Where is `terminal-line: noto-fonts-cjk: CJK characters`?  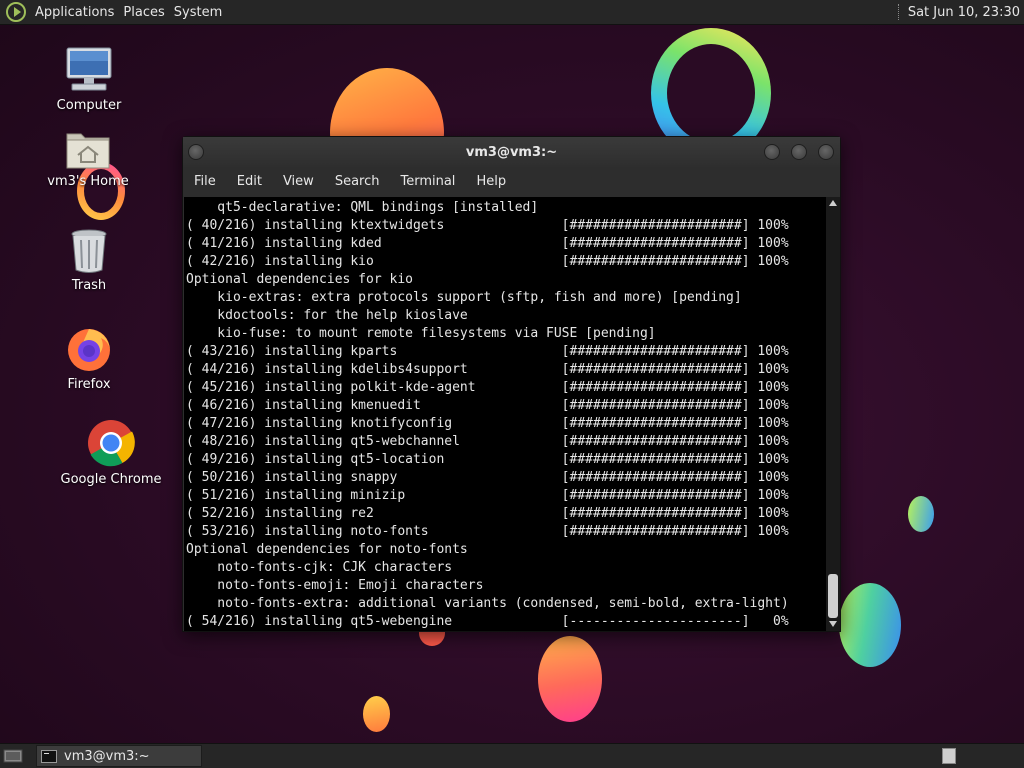 terminal-line: noto-fonts-cjk: CJK characters is located at coordinates (319, 567).